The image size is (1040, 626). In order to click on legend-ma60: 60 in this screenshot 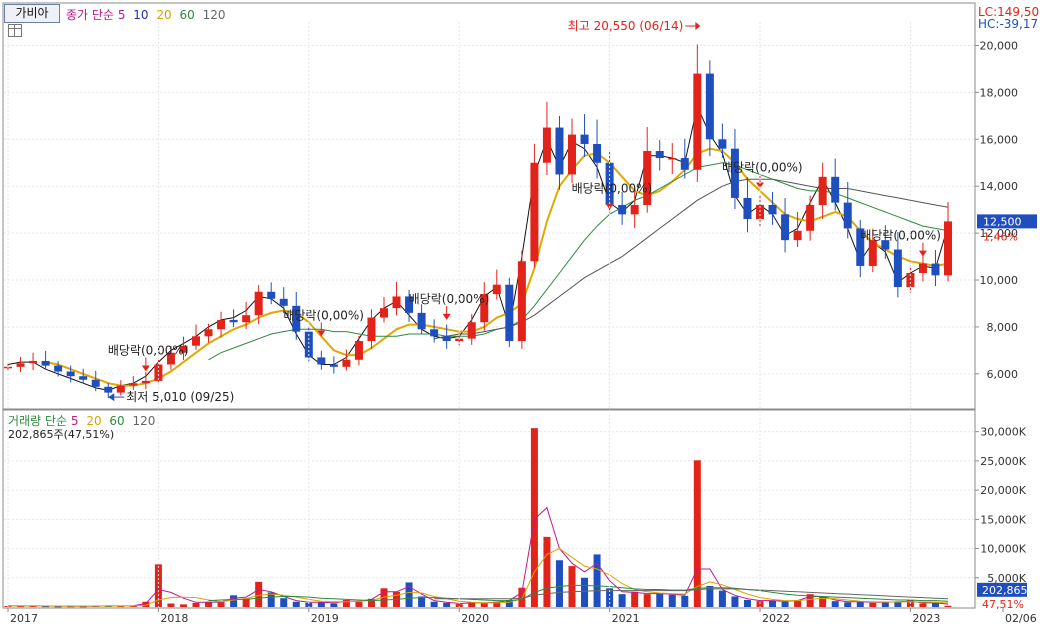, I will do `click(187, 15)`.